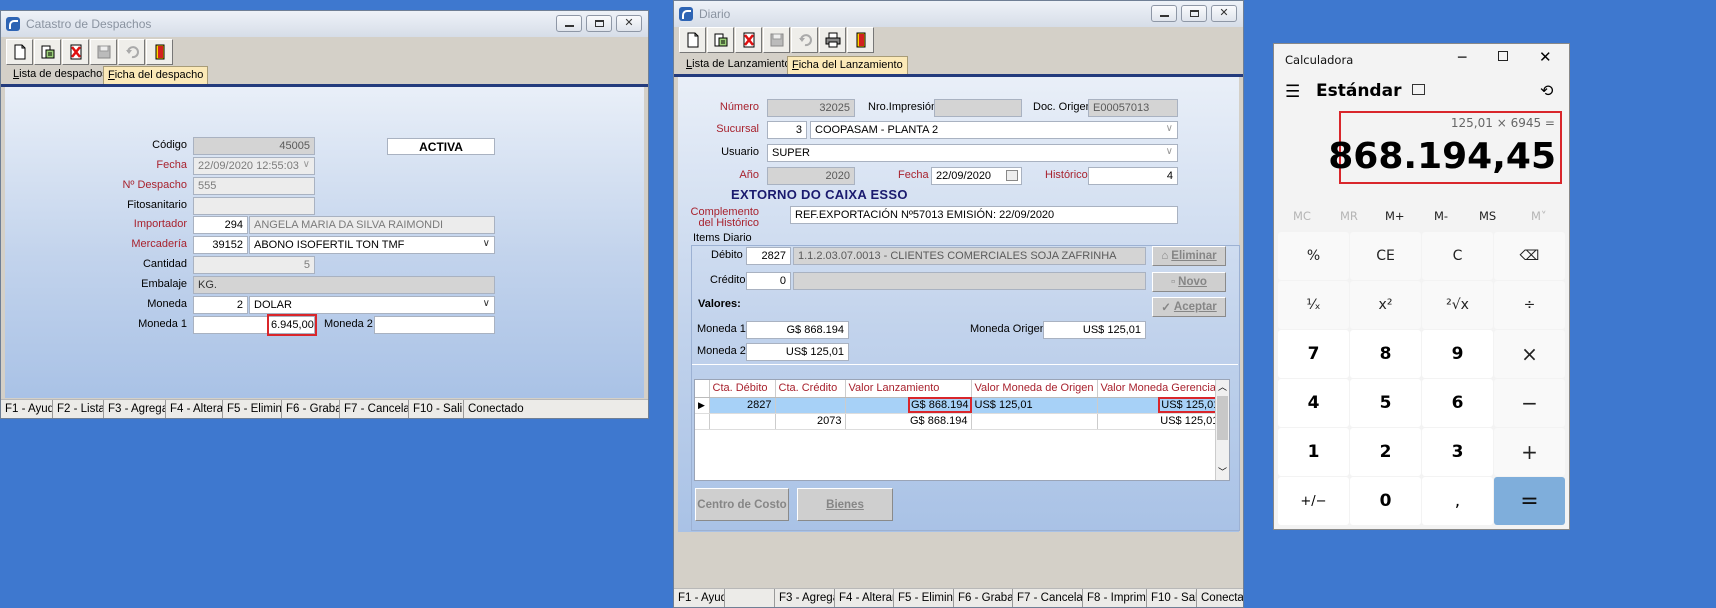  Describe the element at coordinates (1313, 452) in the screenshot. I see `digit-1-button: 1` at that location.